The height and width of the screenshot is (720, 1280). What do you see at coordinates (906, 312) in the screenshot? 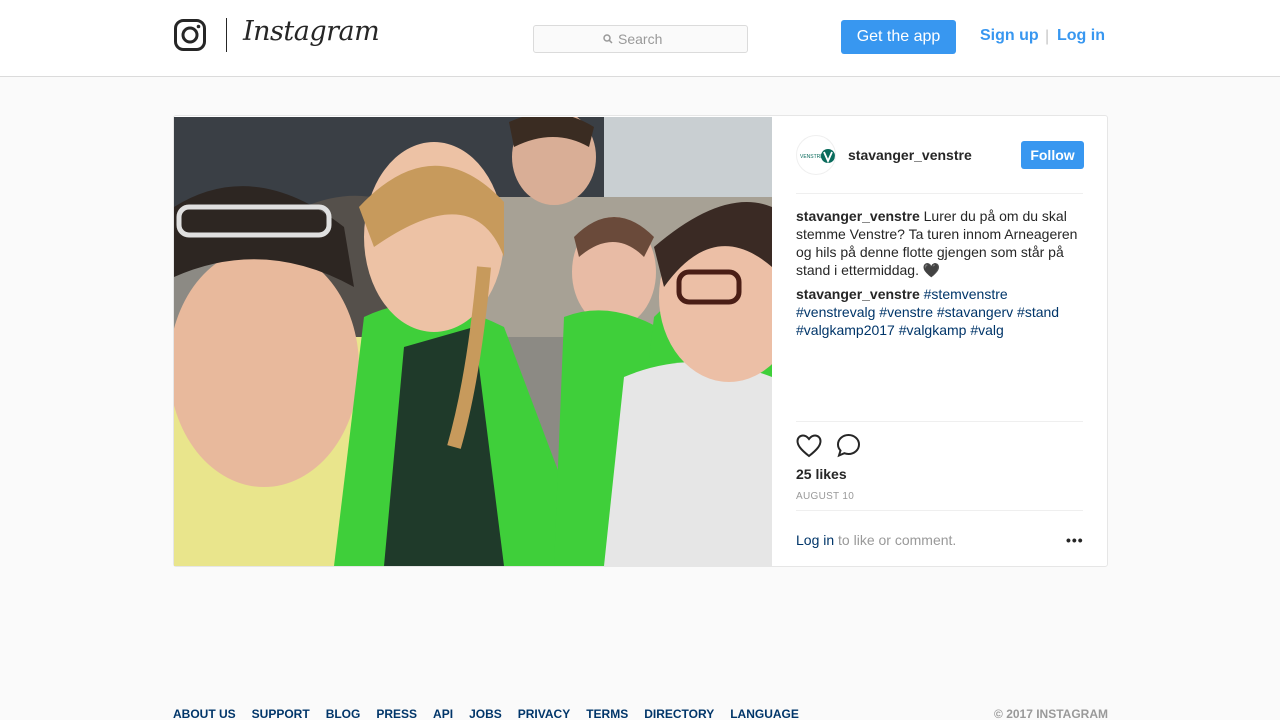
I see `hashtag-link: #venstre` at bounding box center [906, 312].